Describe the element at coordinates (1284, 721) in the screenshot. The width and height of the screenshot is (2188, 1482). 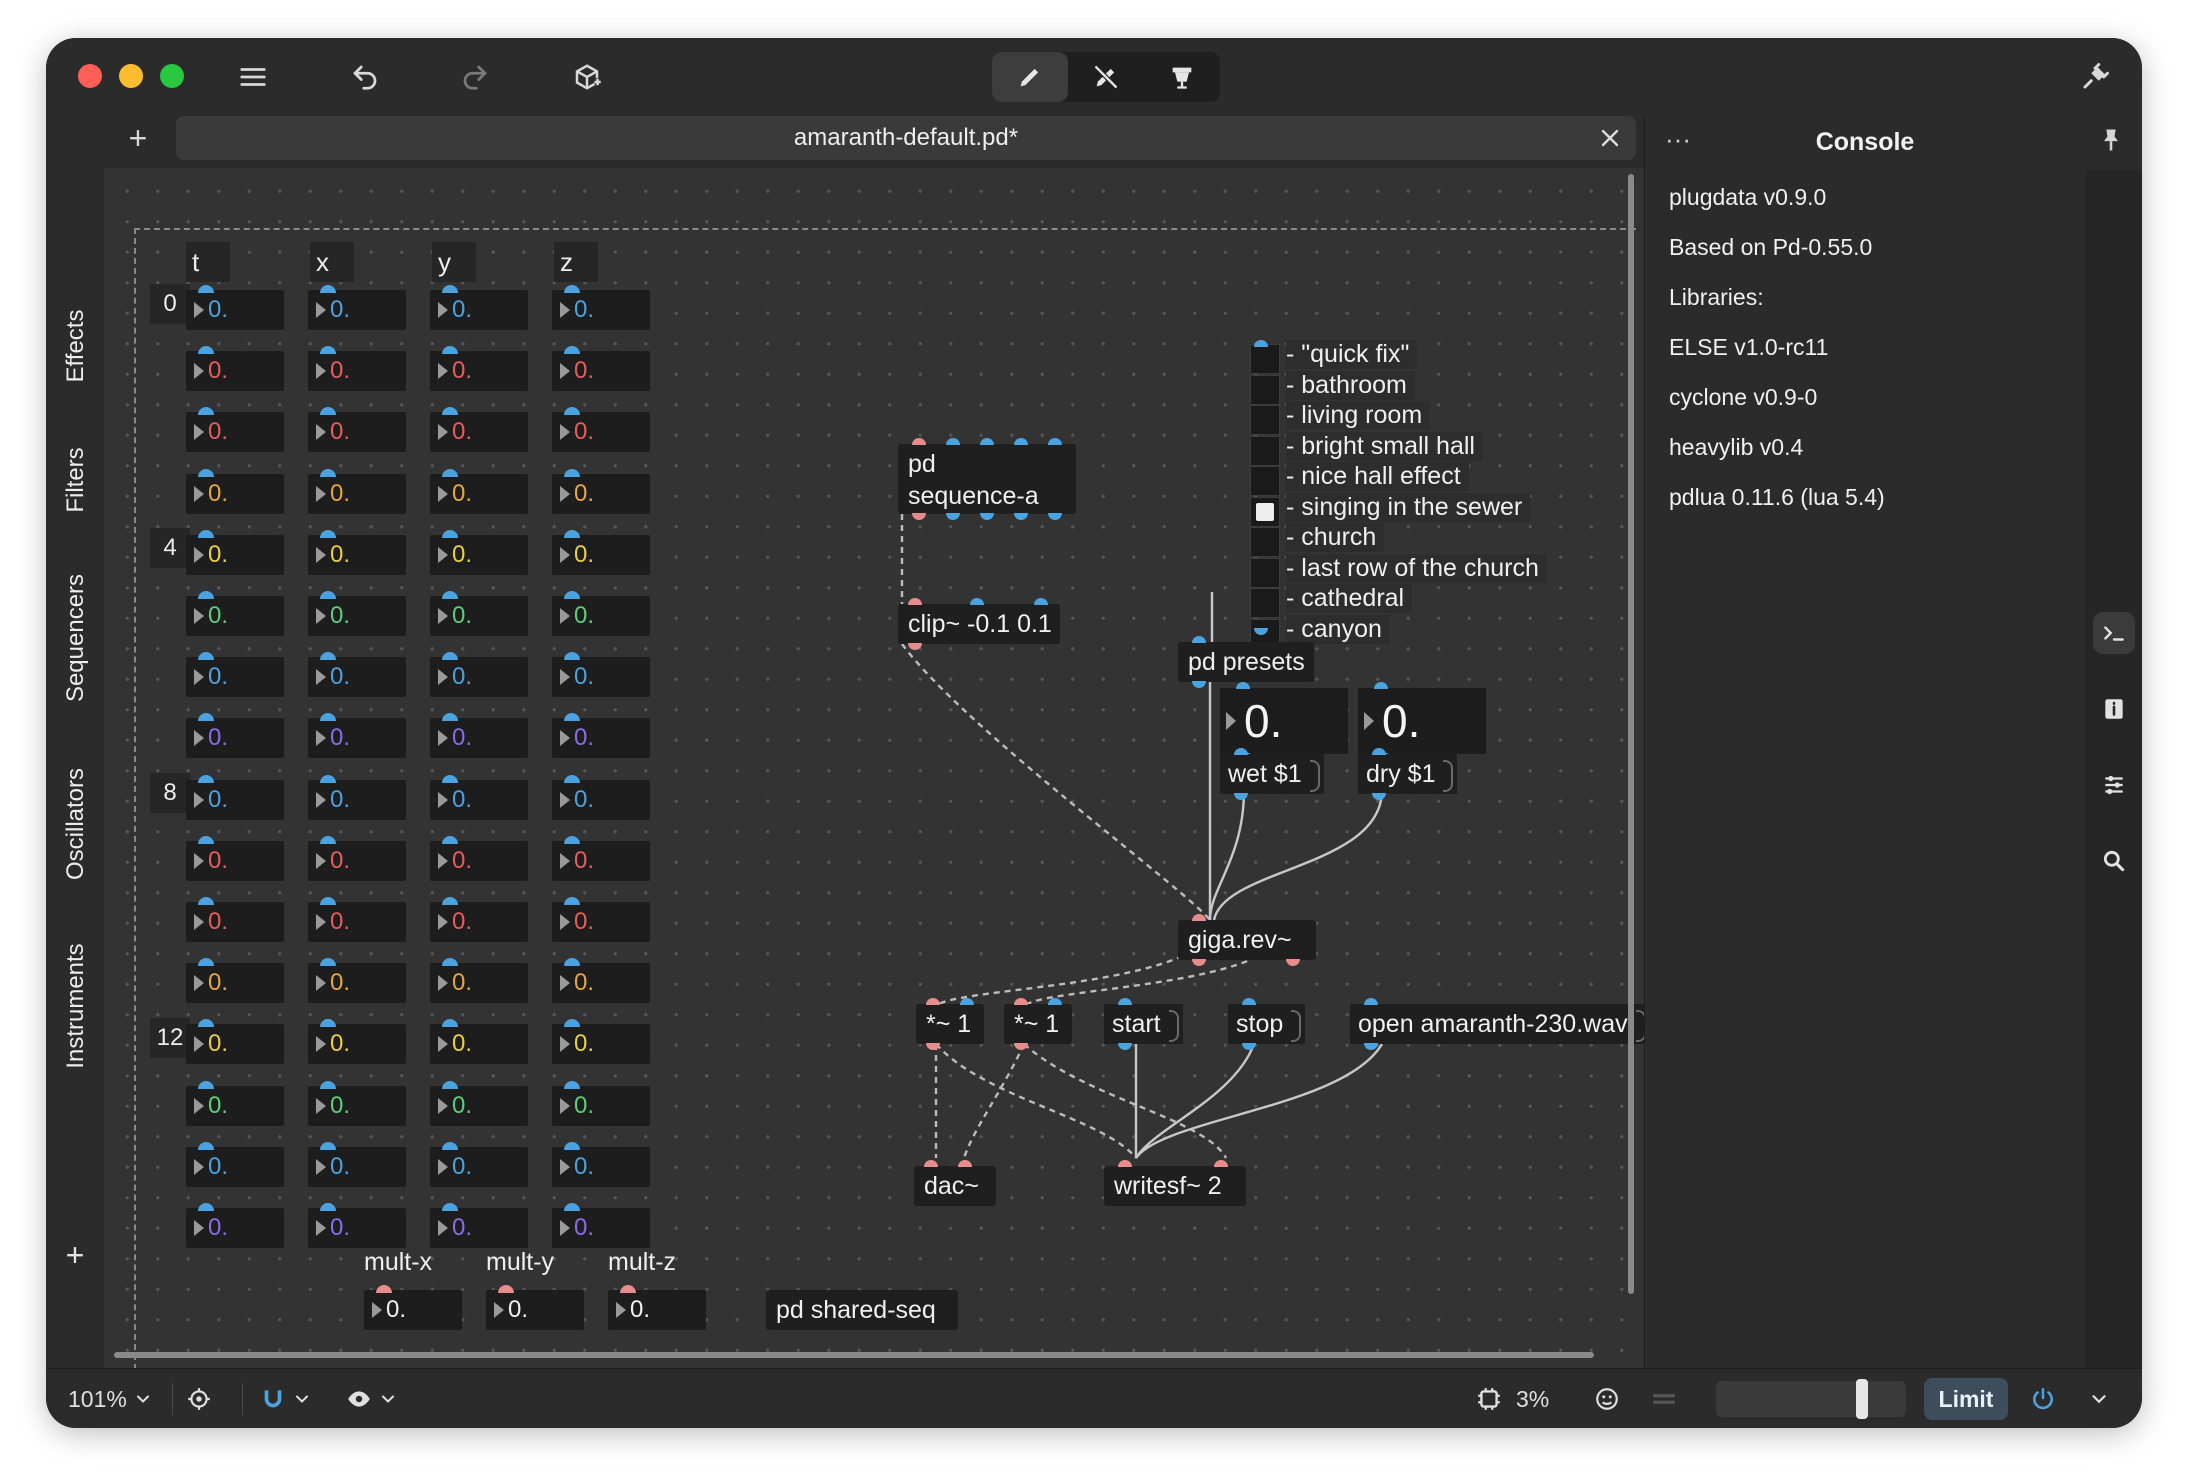
I see `wet-number: 0.` at that location.